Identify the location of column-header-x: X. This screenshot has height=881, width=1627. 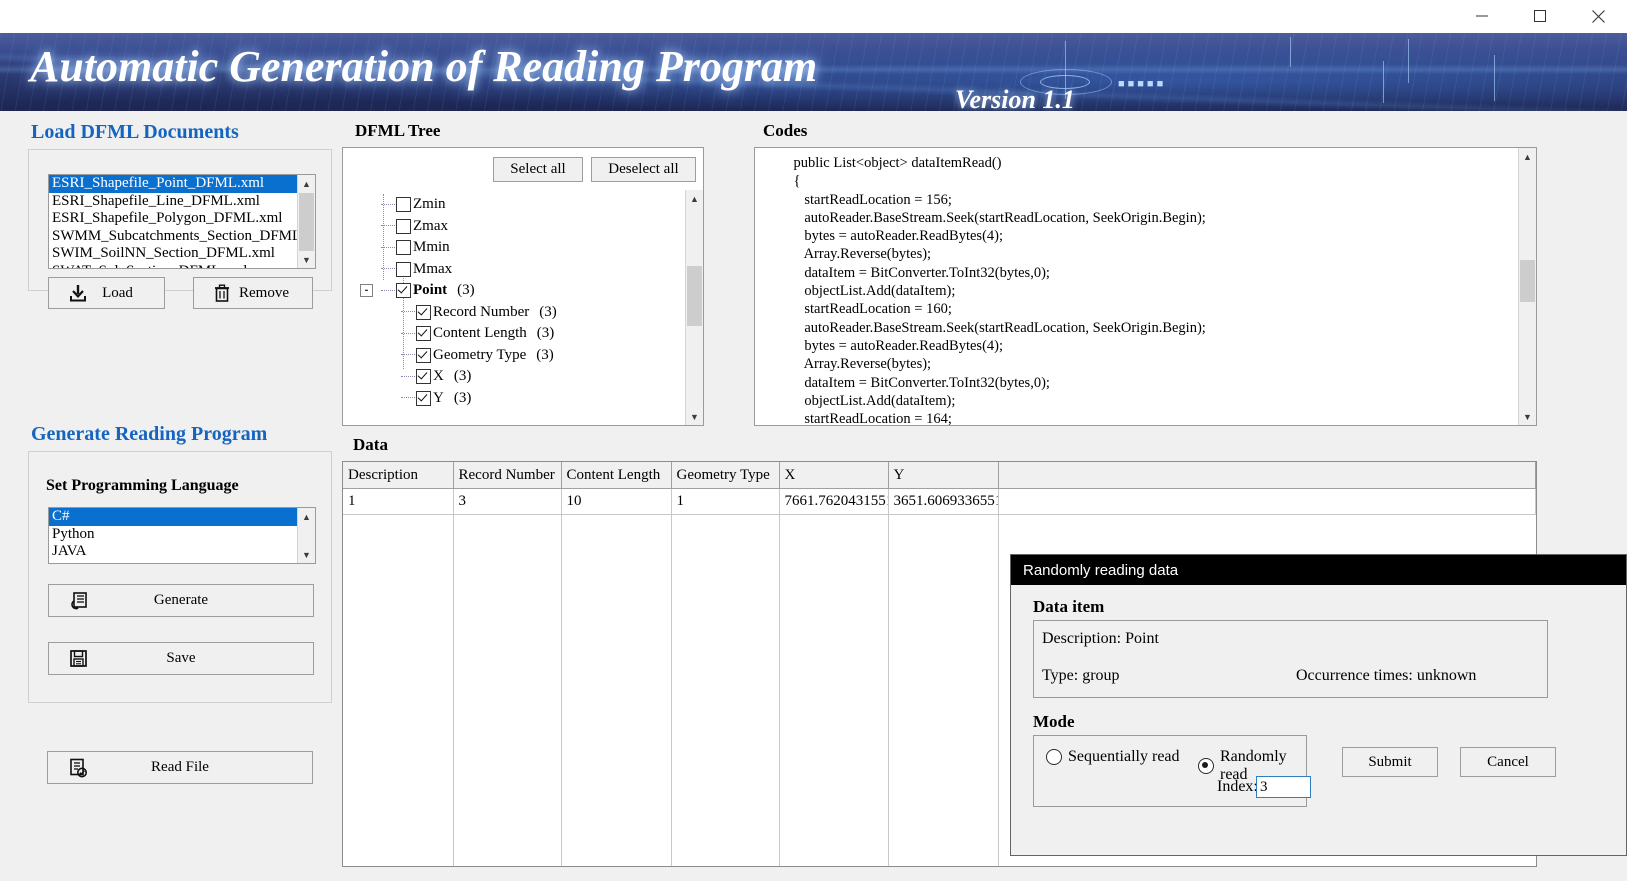
(834, 475).